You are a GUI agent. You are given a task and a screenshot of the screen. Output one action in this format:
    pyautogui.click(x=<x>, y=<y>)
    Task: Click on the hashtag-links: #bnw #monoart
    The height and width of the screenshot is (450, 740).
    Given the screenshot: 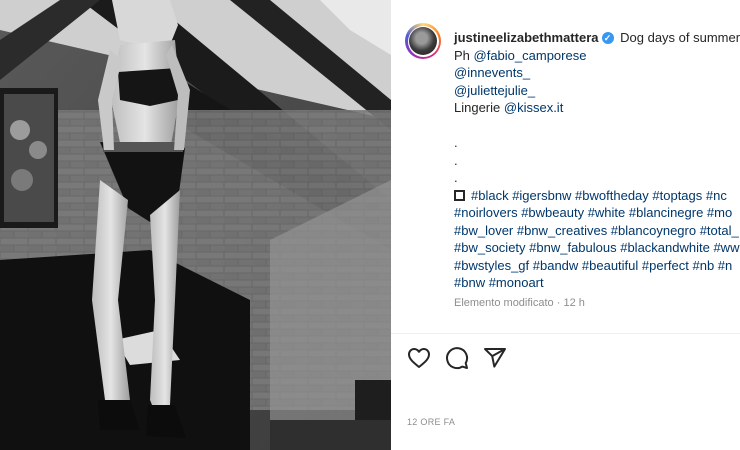 What is the action you would take?
    pyautogui.click(x=597, y=283)
    